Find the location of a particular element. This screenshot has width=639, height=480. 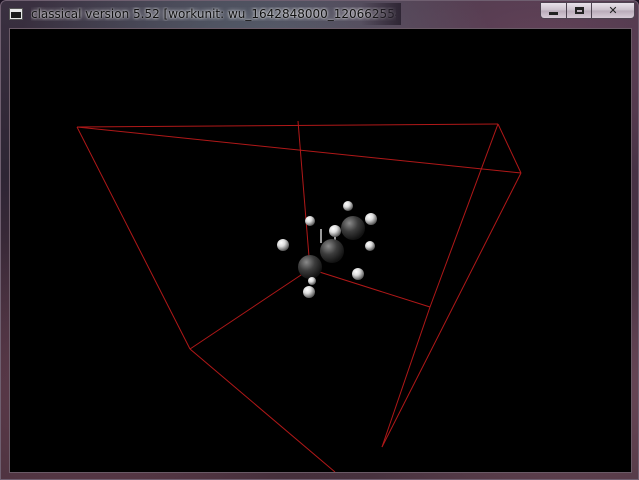

console-window-icon is located at coordinates (16, 14).